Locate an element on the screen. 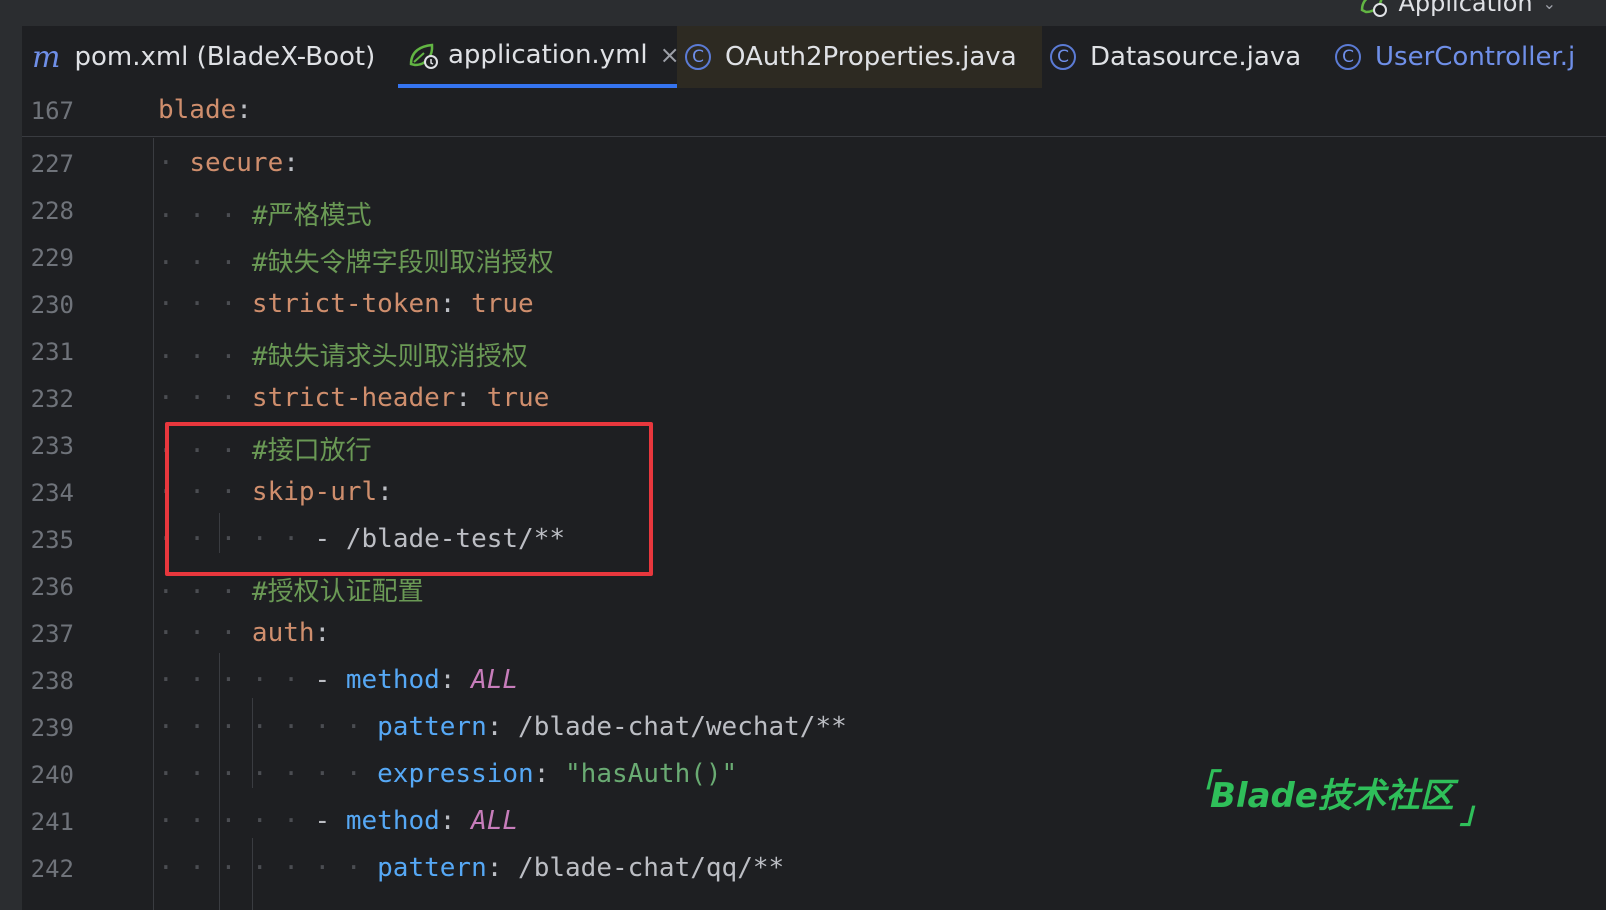 This screenshot has width=1606, height=910. line-number: 230 is located at coordinates (52, 305).